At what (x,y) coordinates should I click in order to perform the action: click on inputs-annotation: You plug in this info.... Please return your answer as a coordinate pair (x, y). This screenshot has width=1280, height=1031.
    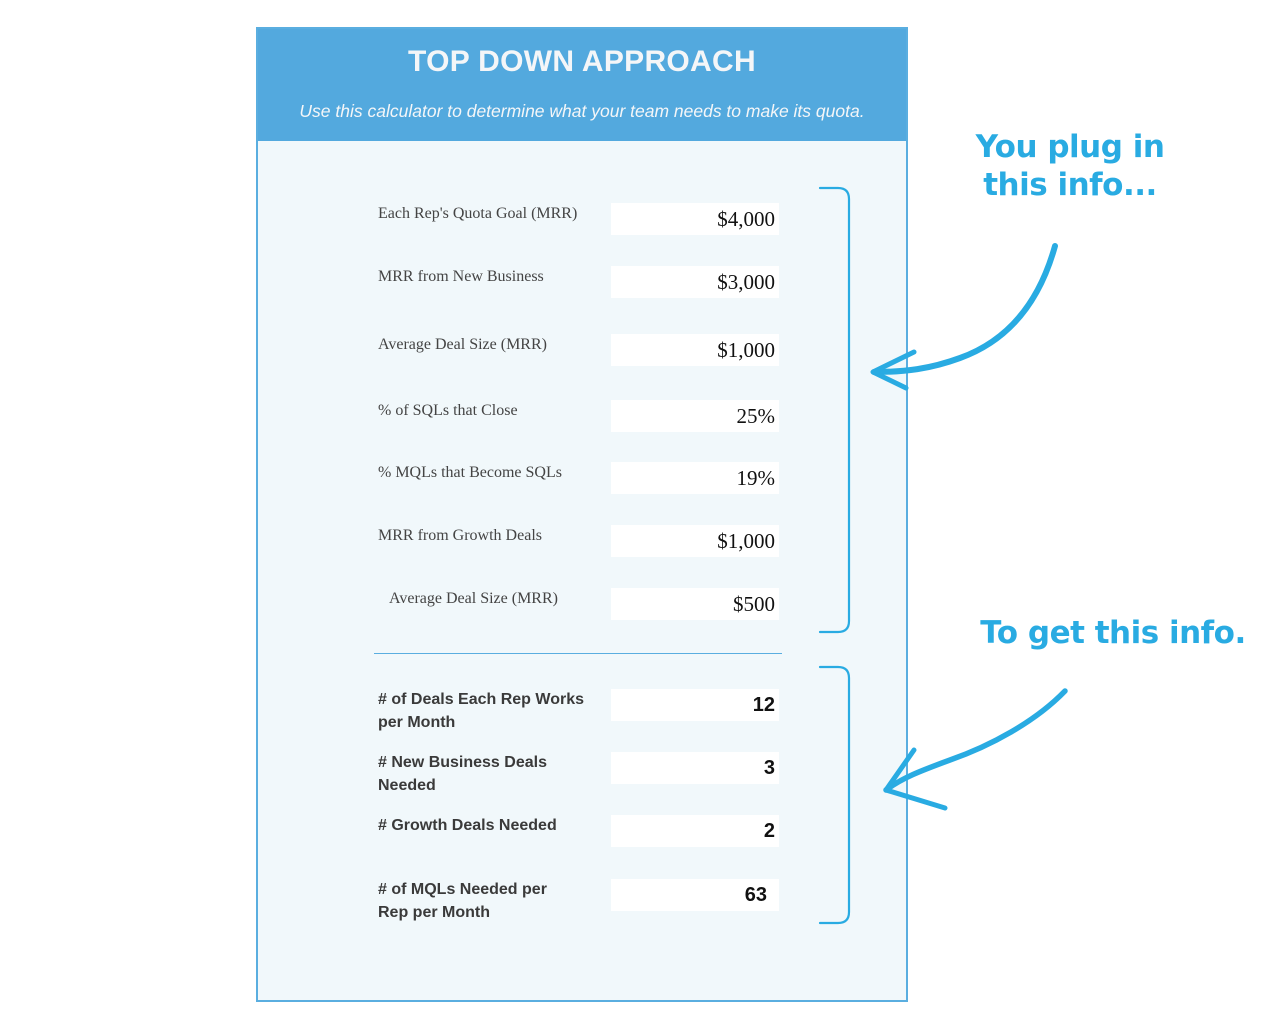
    Looking at the image, I should click on (1070, 166).